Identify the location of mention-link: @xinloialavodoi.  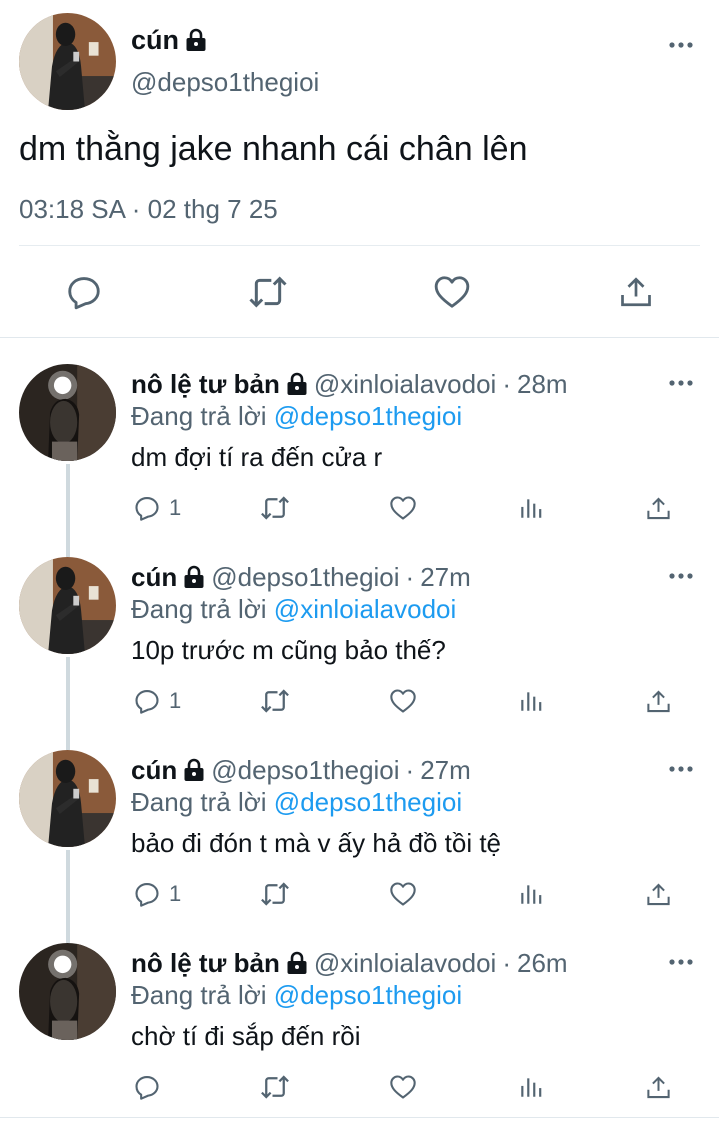
(365, 609).